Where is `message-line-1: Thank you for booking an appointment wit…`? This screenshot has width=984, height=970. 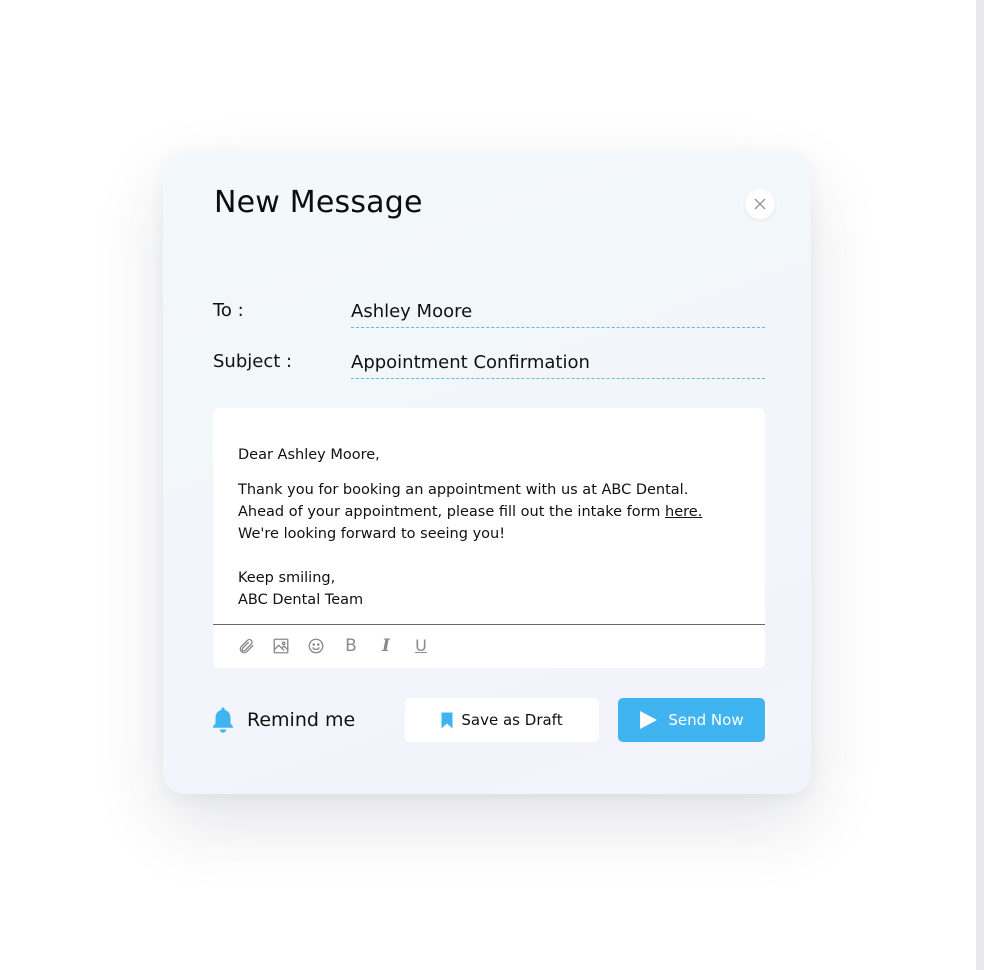 message-line-1: Thank you for booking an appointment wit… is located at coordinates (463, 490).